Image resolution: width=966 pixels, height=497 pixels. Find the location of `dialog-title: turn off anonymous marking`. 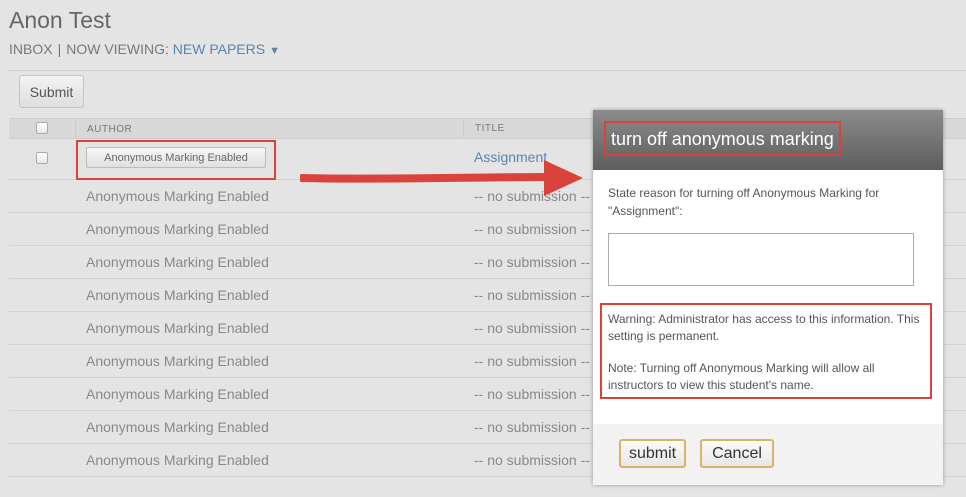

dialog-title: turn off anonymous marking is located at coordinates (722, 138).